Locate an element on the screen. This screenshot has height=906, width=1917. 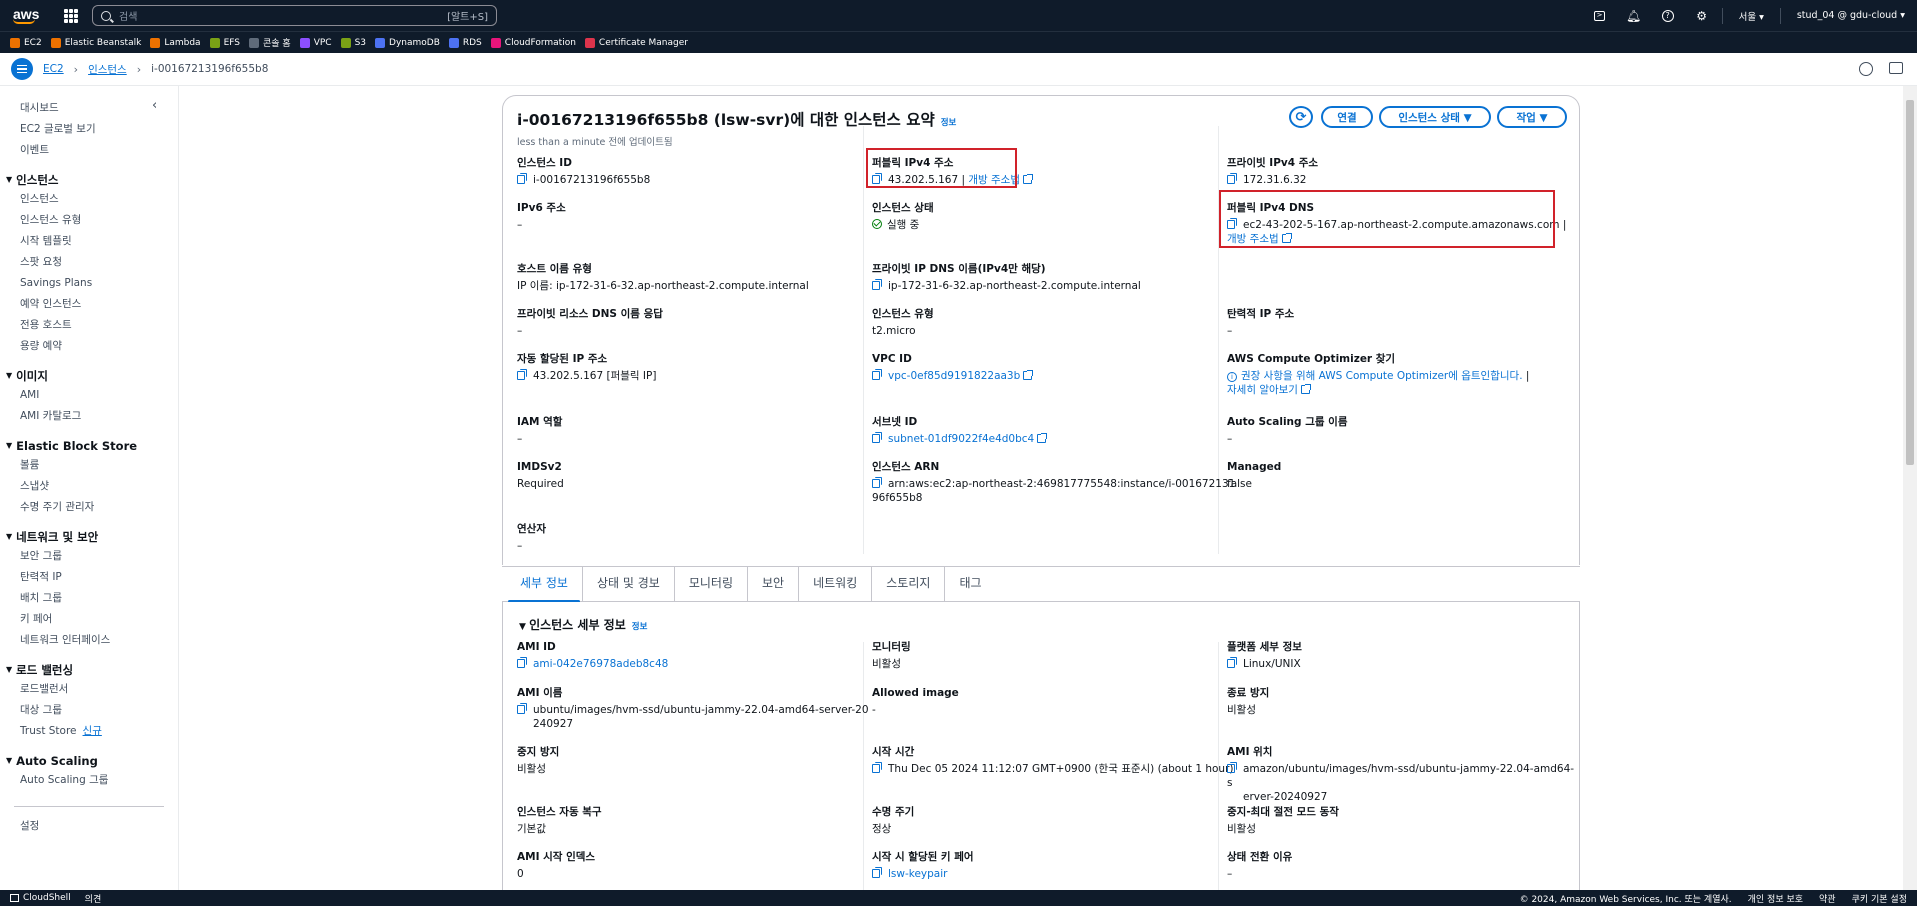
sidebar-item: Auto Scaling 그룹 is located at coordinates (89, 782).